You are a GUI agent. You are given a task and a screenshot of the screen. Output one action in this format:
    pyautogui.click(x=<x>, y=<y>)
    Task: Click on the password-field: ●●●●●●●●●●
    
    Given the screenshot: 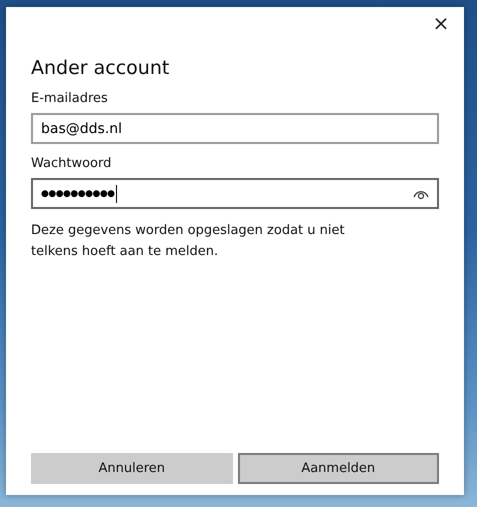 What is the action you would take?
    pyautogui.click(x=235, y=193)
    